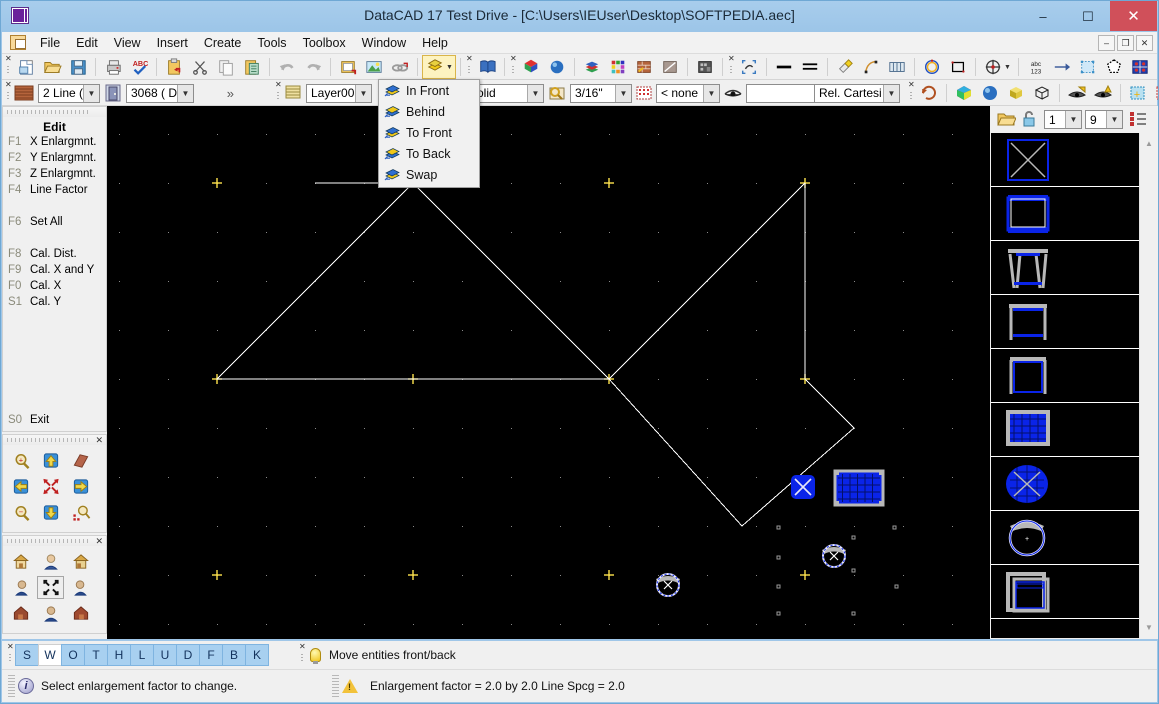 Image resolution: width=1159 pixels, height=704 pixels. Describe the element at coordinates (87, 43) in the screenshot. I see `menu-edit: Edit` at that location.